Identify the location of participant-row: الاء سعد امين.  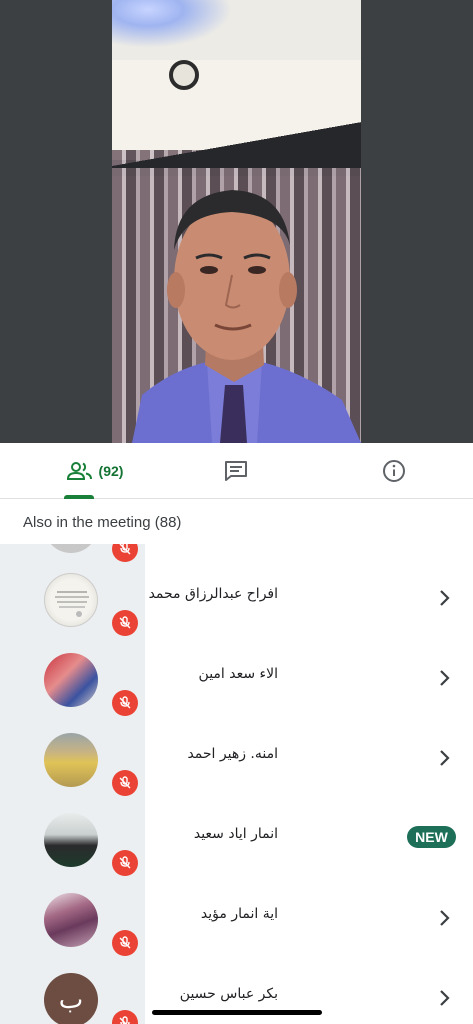
(236, 678).